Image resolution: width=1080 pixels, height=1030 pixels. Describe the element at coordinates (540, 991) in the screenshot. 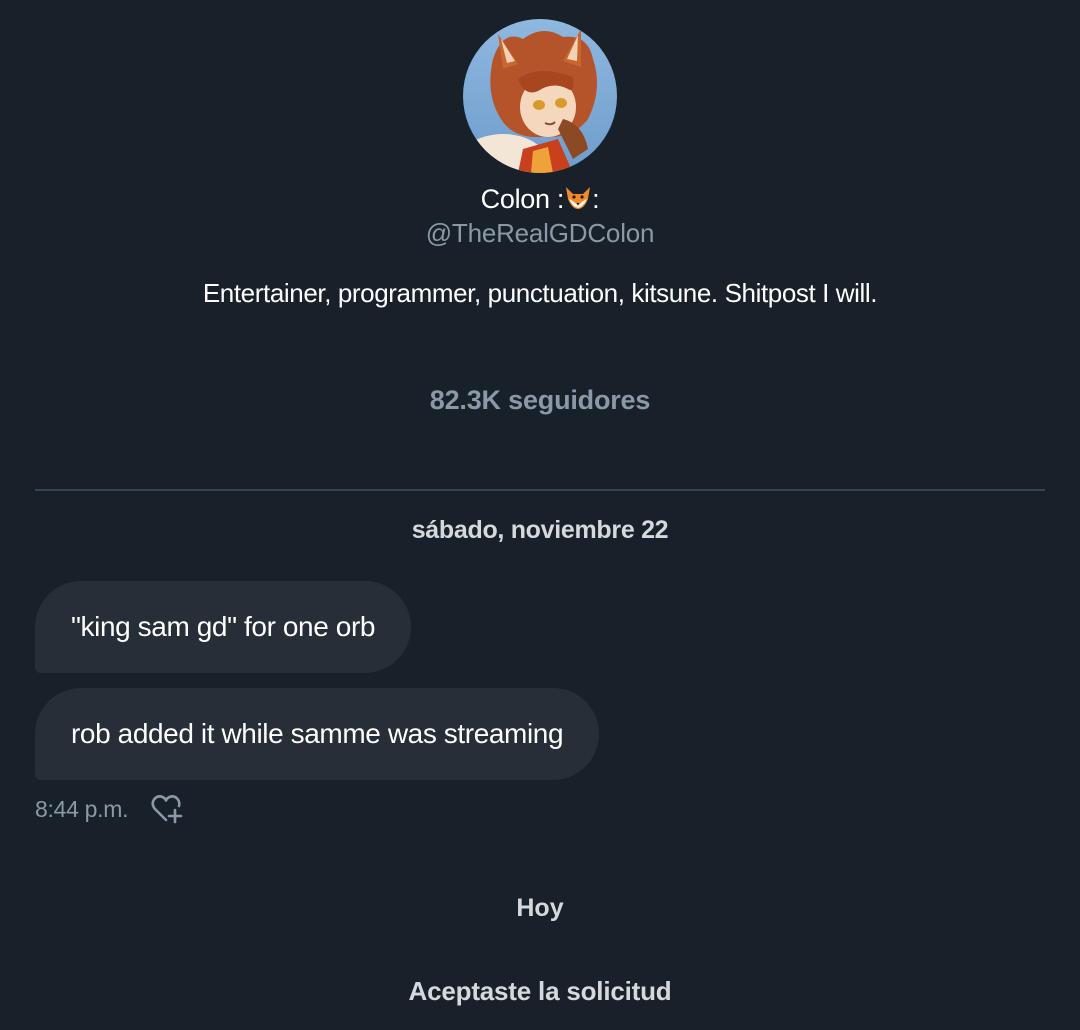

I see `request-accepted-notice: Aceptaste la solicitud` at that location.